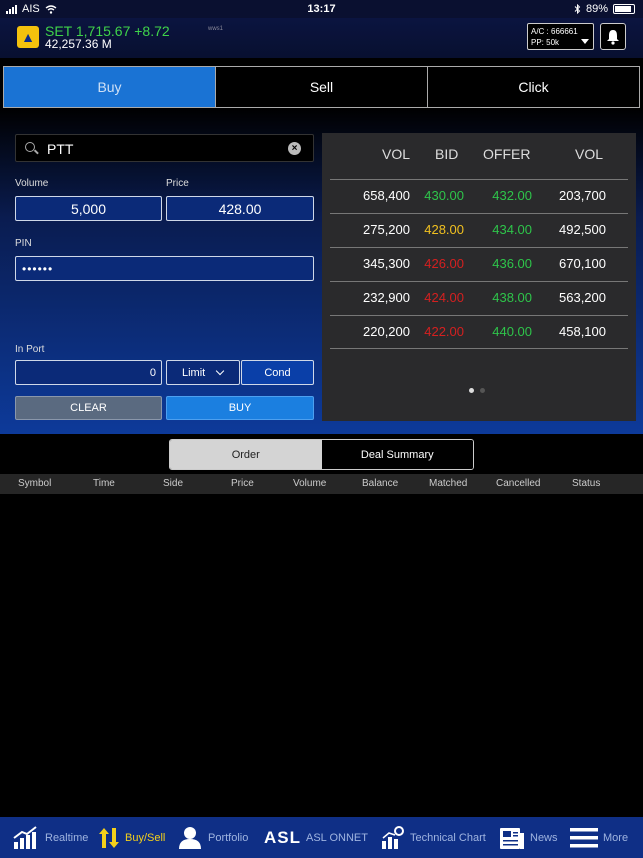 The image size is (643, 858). Describe the element at coordinates (294, 148) in the screenshot. I see `clear-search-icon: ×` at that location.